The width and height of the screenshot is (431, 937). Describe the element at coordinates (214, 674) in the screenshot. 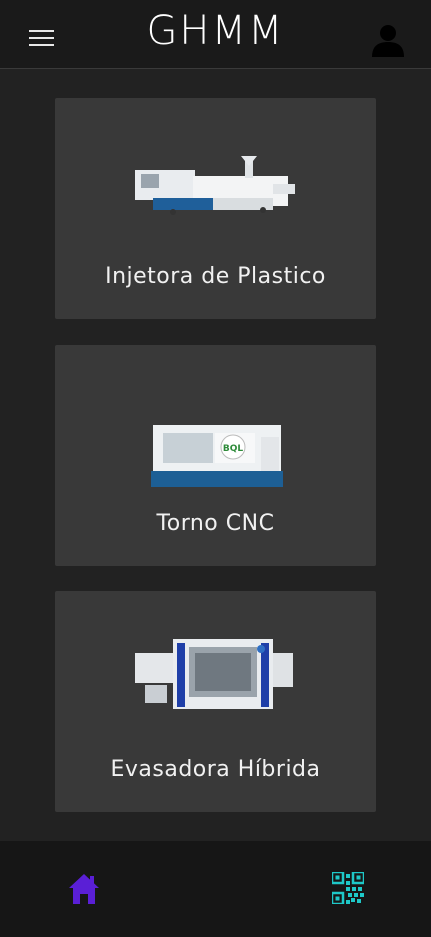

I see `hybrid-bottling-machine-image` at that location.